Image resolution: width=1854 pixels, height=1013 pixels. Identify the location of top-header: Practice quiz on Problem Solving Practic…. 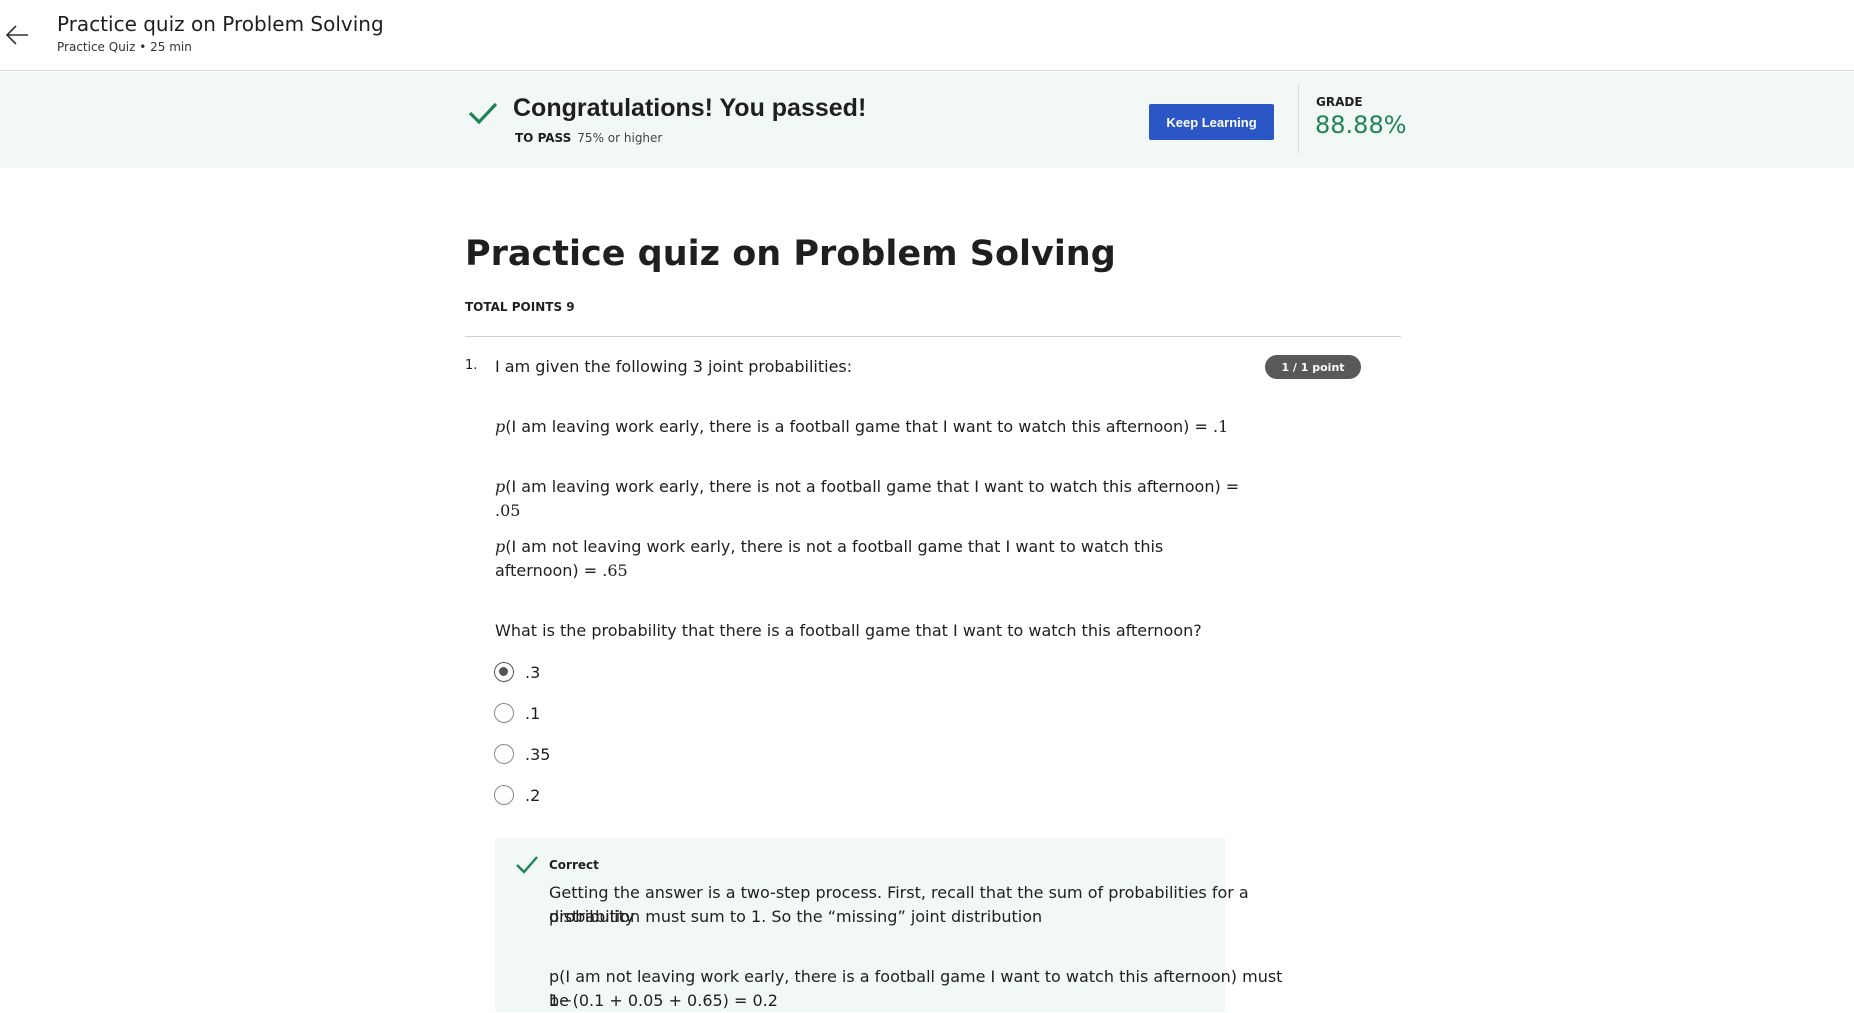
(927, 35).